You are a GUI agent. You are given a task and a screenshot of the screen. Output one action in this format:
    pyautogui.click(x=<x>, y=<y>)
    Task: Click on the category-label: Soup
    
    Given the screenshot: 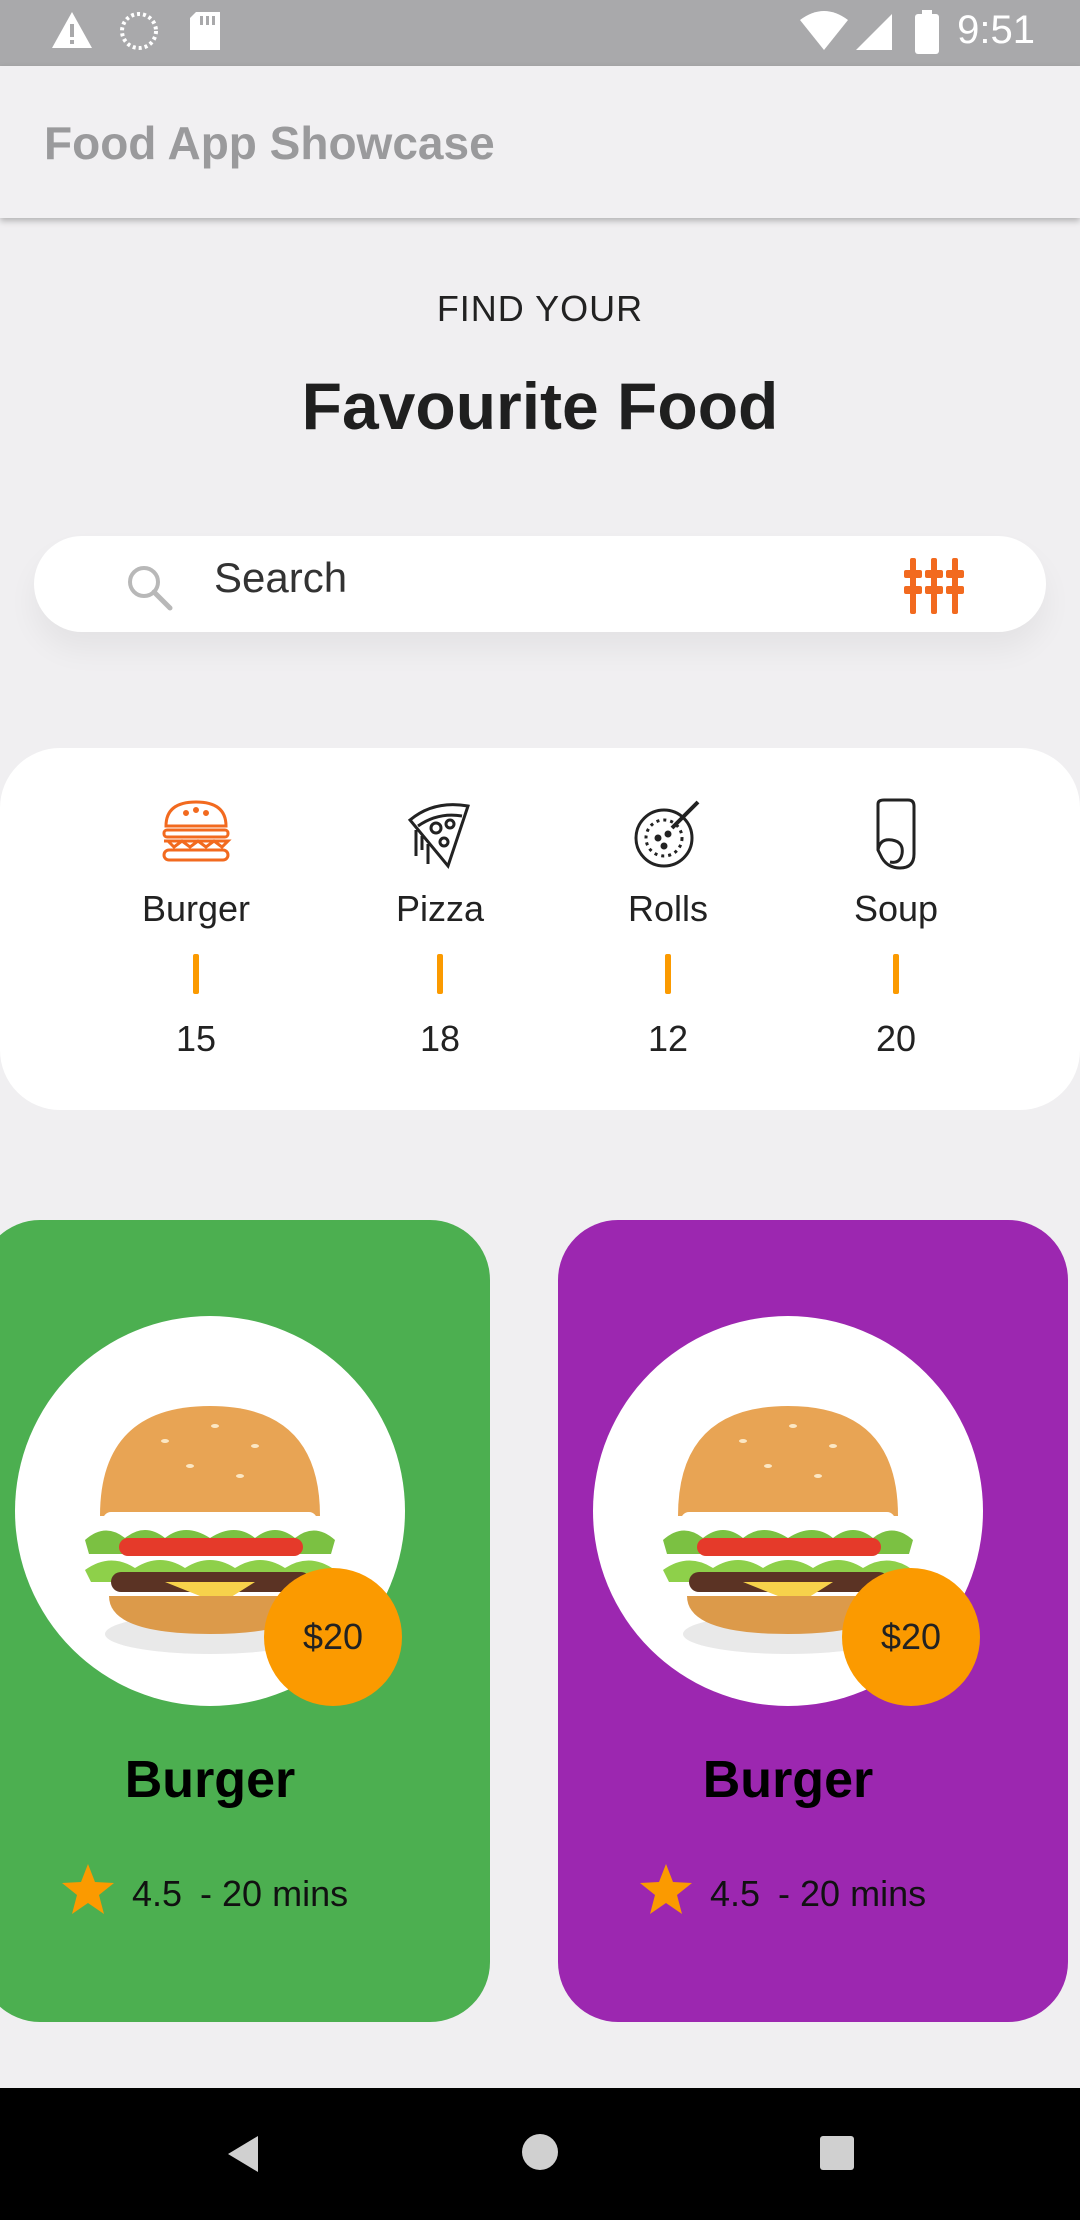 What is the action you would take?
    pyautogui.click(x=896, y=908)
    